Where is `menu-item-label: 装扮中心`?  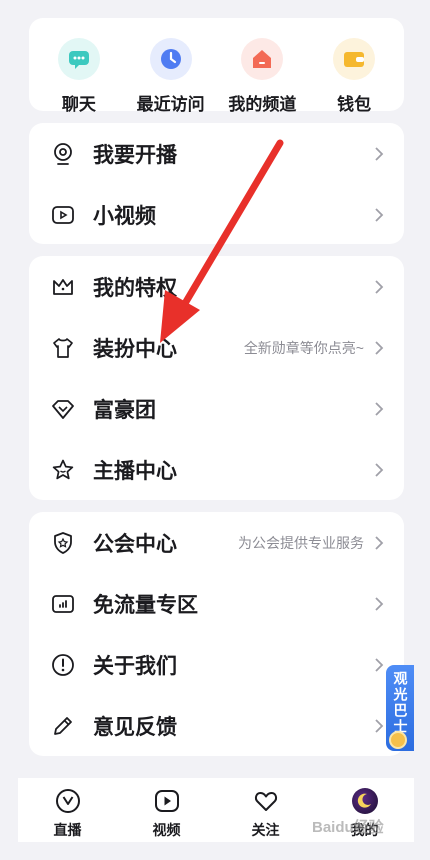
menu-item-label: 装扮中心 is located at coordinates (135, 349).